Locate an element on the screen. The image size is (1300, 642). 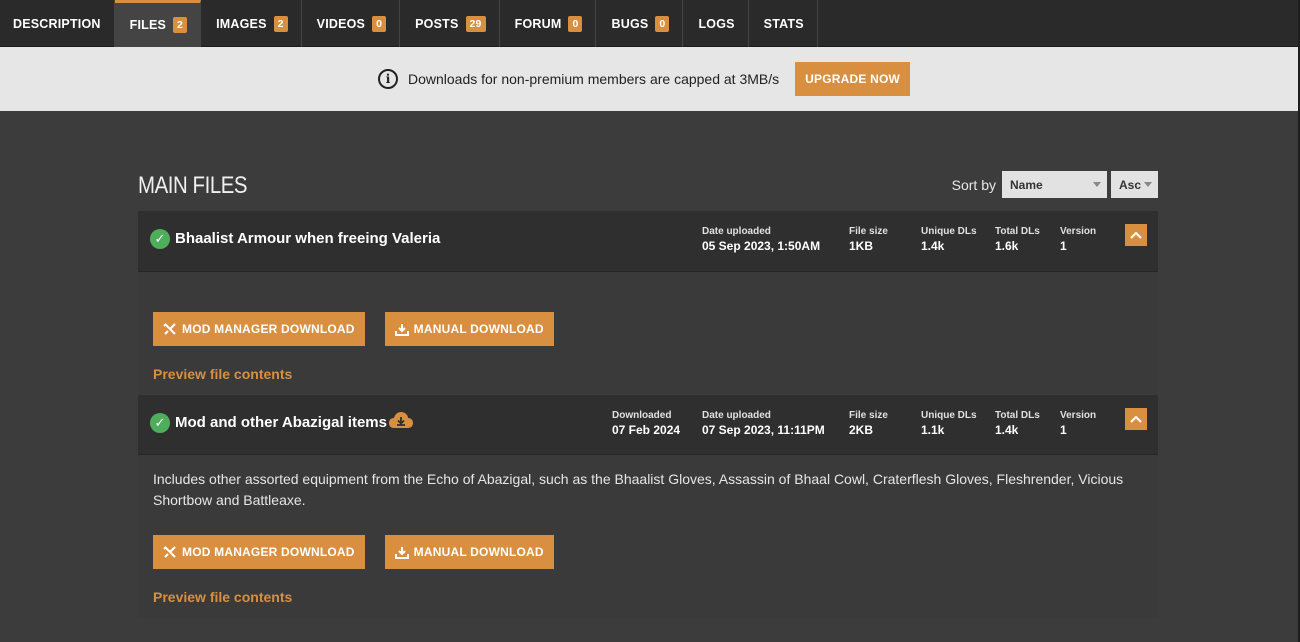
sort-direction-value: Asc is located at coordinates (1130, 184).